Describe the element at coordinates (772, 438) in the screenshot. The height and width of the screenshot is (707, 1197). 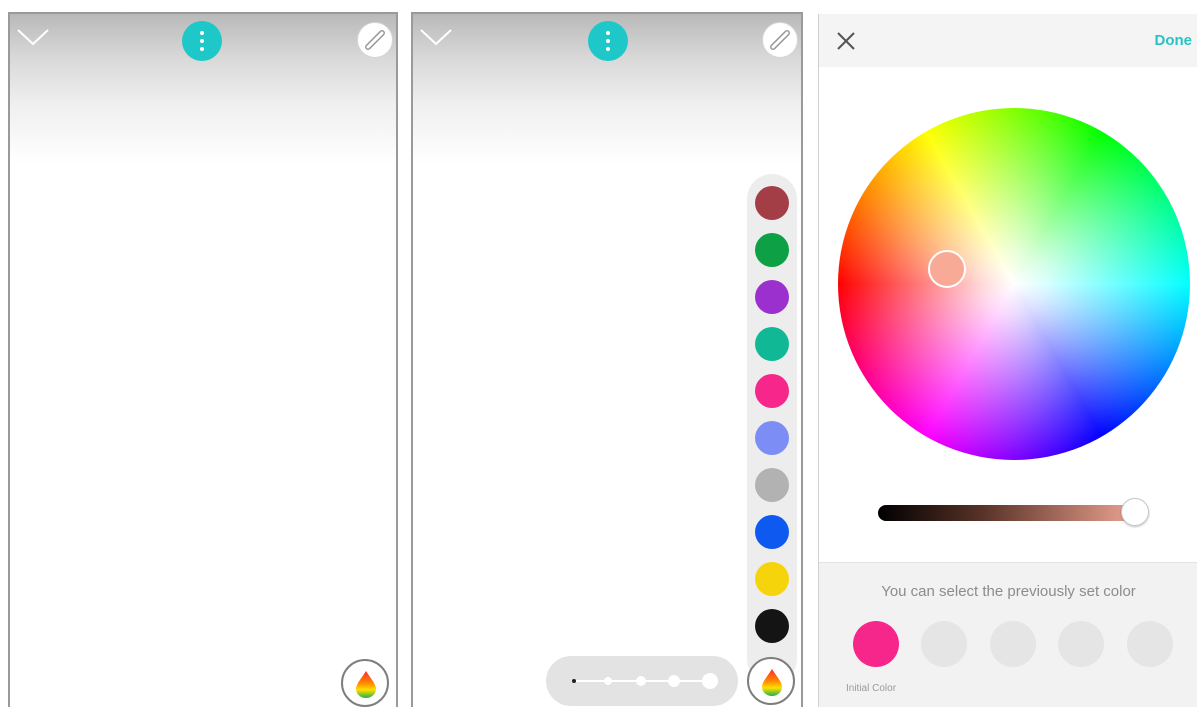
I see `color-swatch-periwinkle` at that location.